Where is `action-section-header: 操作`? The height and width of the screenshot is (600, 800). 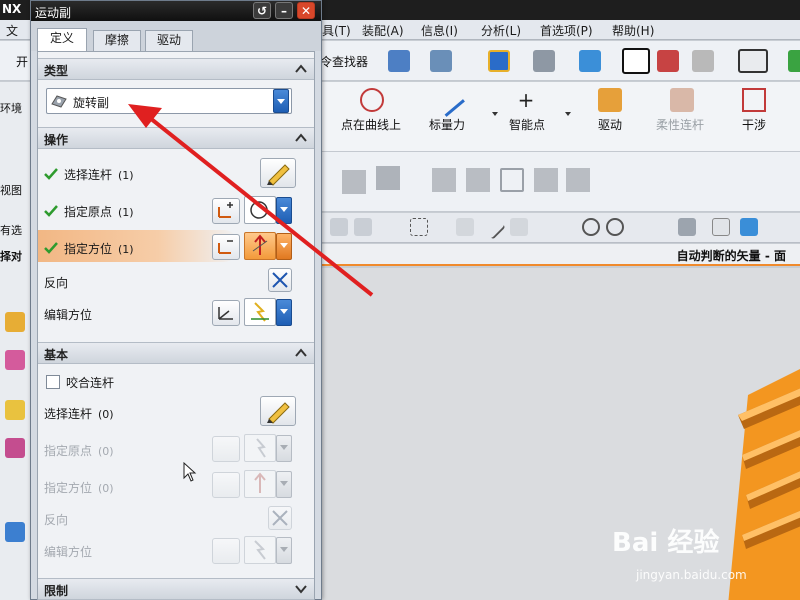 action-section-header: 操作 is located at coordinates (176, 138).